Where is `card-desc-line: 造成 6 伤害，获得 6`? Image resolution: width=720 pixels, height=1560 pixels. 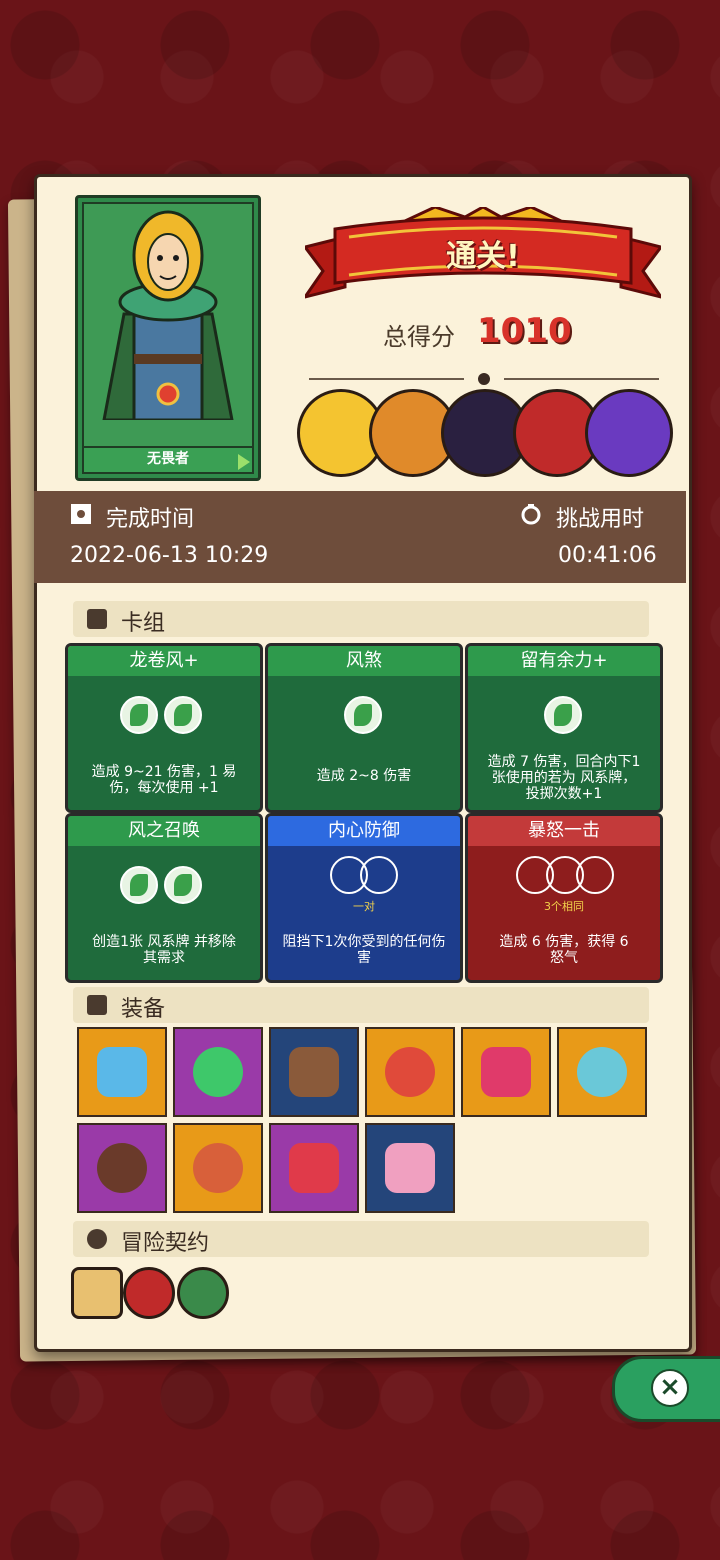 card-desc-line: 造成 6 伤害，获得 6 is located at coordinates (564, 942).